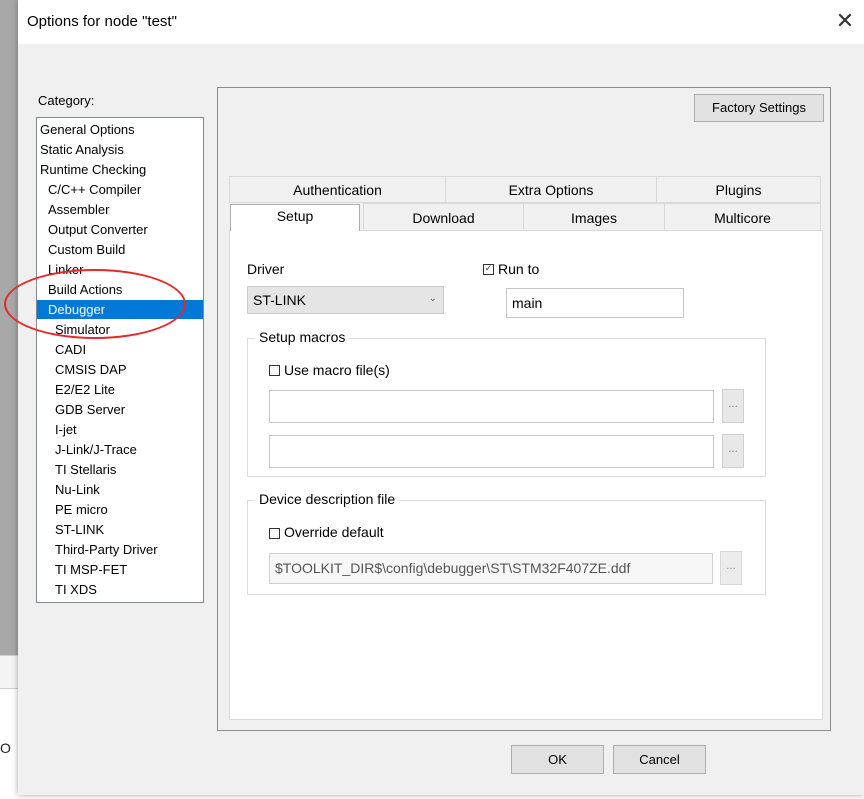 This screenshot has height=799, width=864. What do you see at coordinates (82, 329) in the screenshot?
I see `category-item: Simulator` at bounding box center [82, 329].